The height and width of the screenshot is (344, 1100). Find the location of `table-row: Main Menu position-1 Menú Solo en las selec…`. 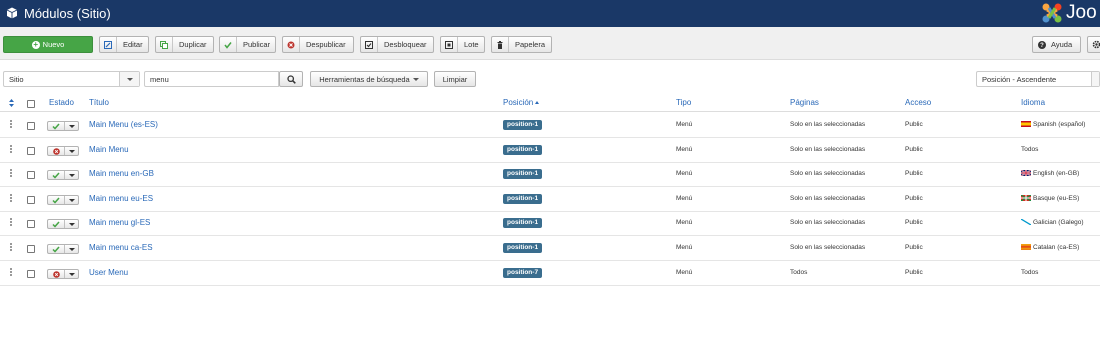

table-row: Main Menu position-1 Menú Solo en las selec… is located at coordinates (550, 150).